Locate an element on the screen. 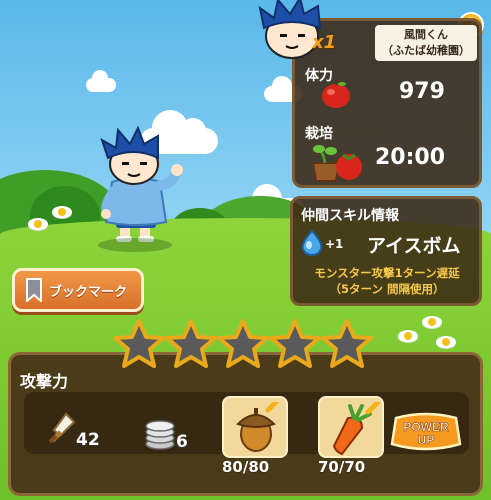  acorn-progress: 80/80 is located at coordinates (246, 467).